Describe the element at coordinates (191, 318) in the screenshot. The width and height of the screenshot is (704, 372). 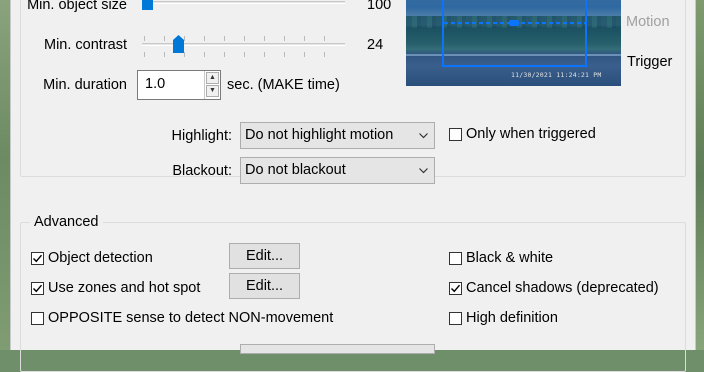
I see `opposite-sense-label: OPPOSITE sense to detect NON-movement` at that location.